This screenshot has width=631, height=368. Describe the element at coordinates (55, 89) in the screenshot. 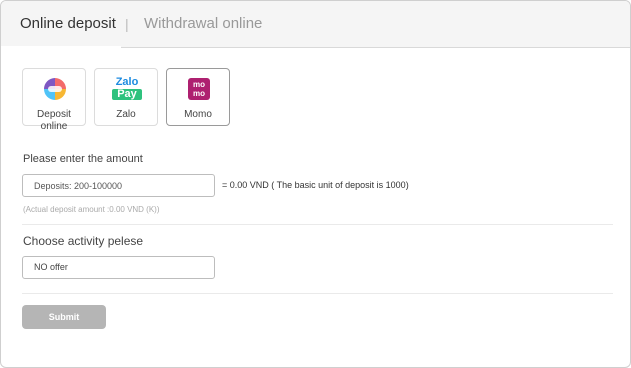

I see `online-banking-icon` at that location.